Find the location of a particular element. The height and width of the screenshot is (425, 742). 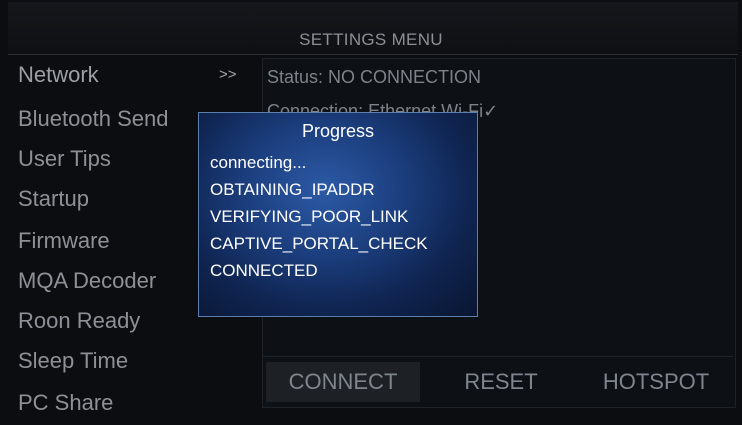

reset-button: RESET is located at coordinates (501, 382).